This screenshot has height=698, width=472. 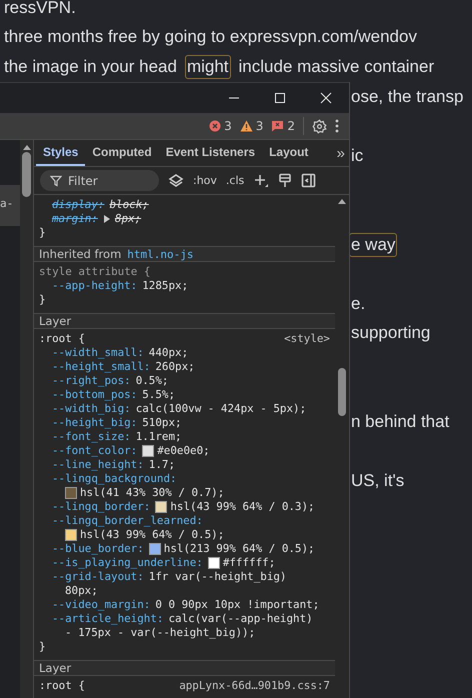 I want to click on css-property-name: --font_size:, so click(x=91, y=437).